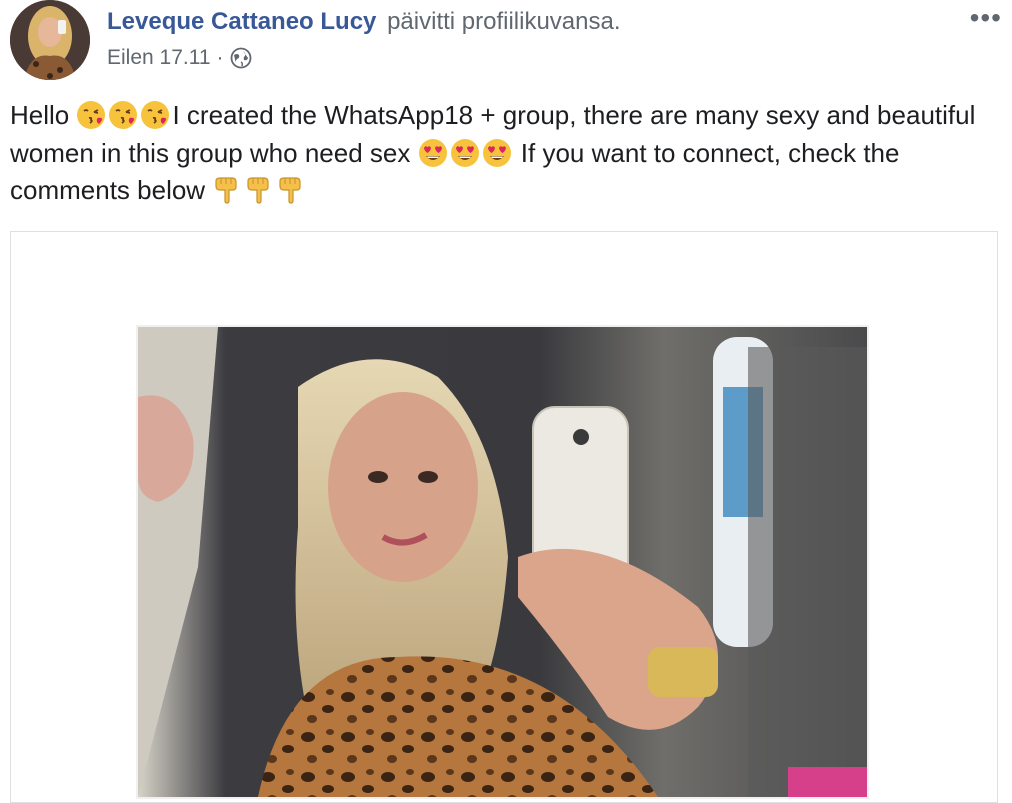  I want to click on post-text-hello: Hello, so click(43, 115).